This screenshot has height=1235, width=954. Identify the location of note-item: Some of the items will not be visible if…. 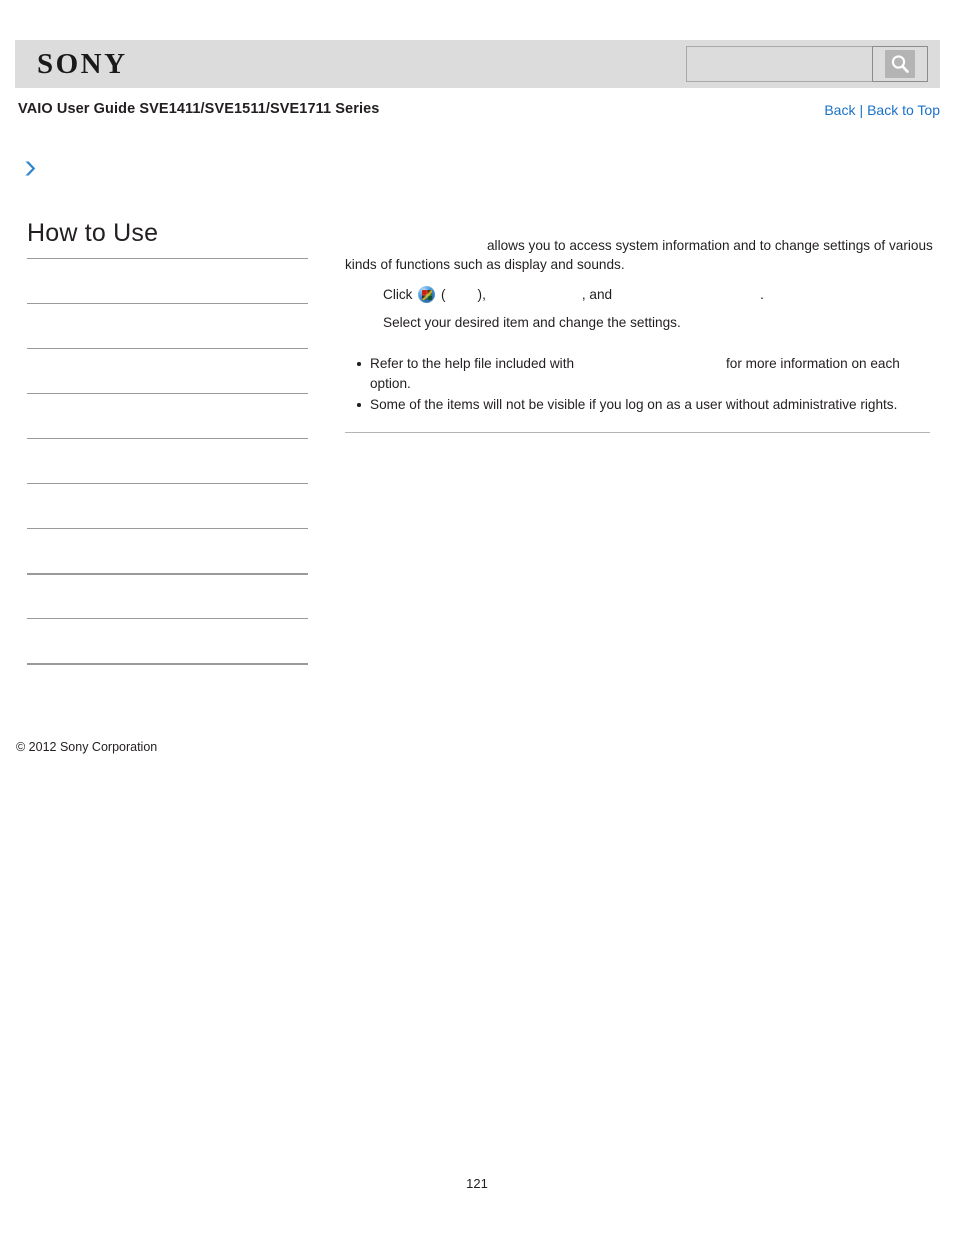
(648, 405).